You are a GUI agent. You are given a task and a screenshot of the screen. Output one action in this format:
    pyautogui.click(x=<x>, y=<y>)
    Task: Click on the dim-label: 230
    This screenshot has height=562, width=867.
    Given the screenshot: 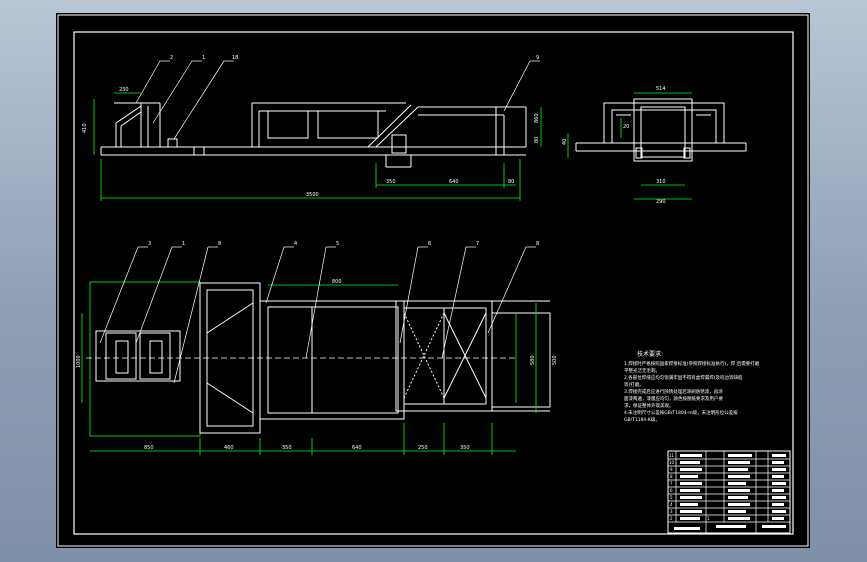 What is the action you would take?
    pyautogui.click(x=124, y=90)
    